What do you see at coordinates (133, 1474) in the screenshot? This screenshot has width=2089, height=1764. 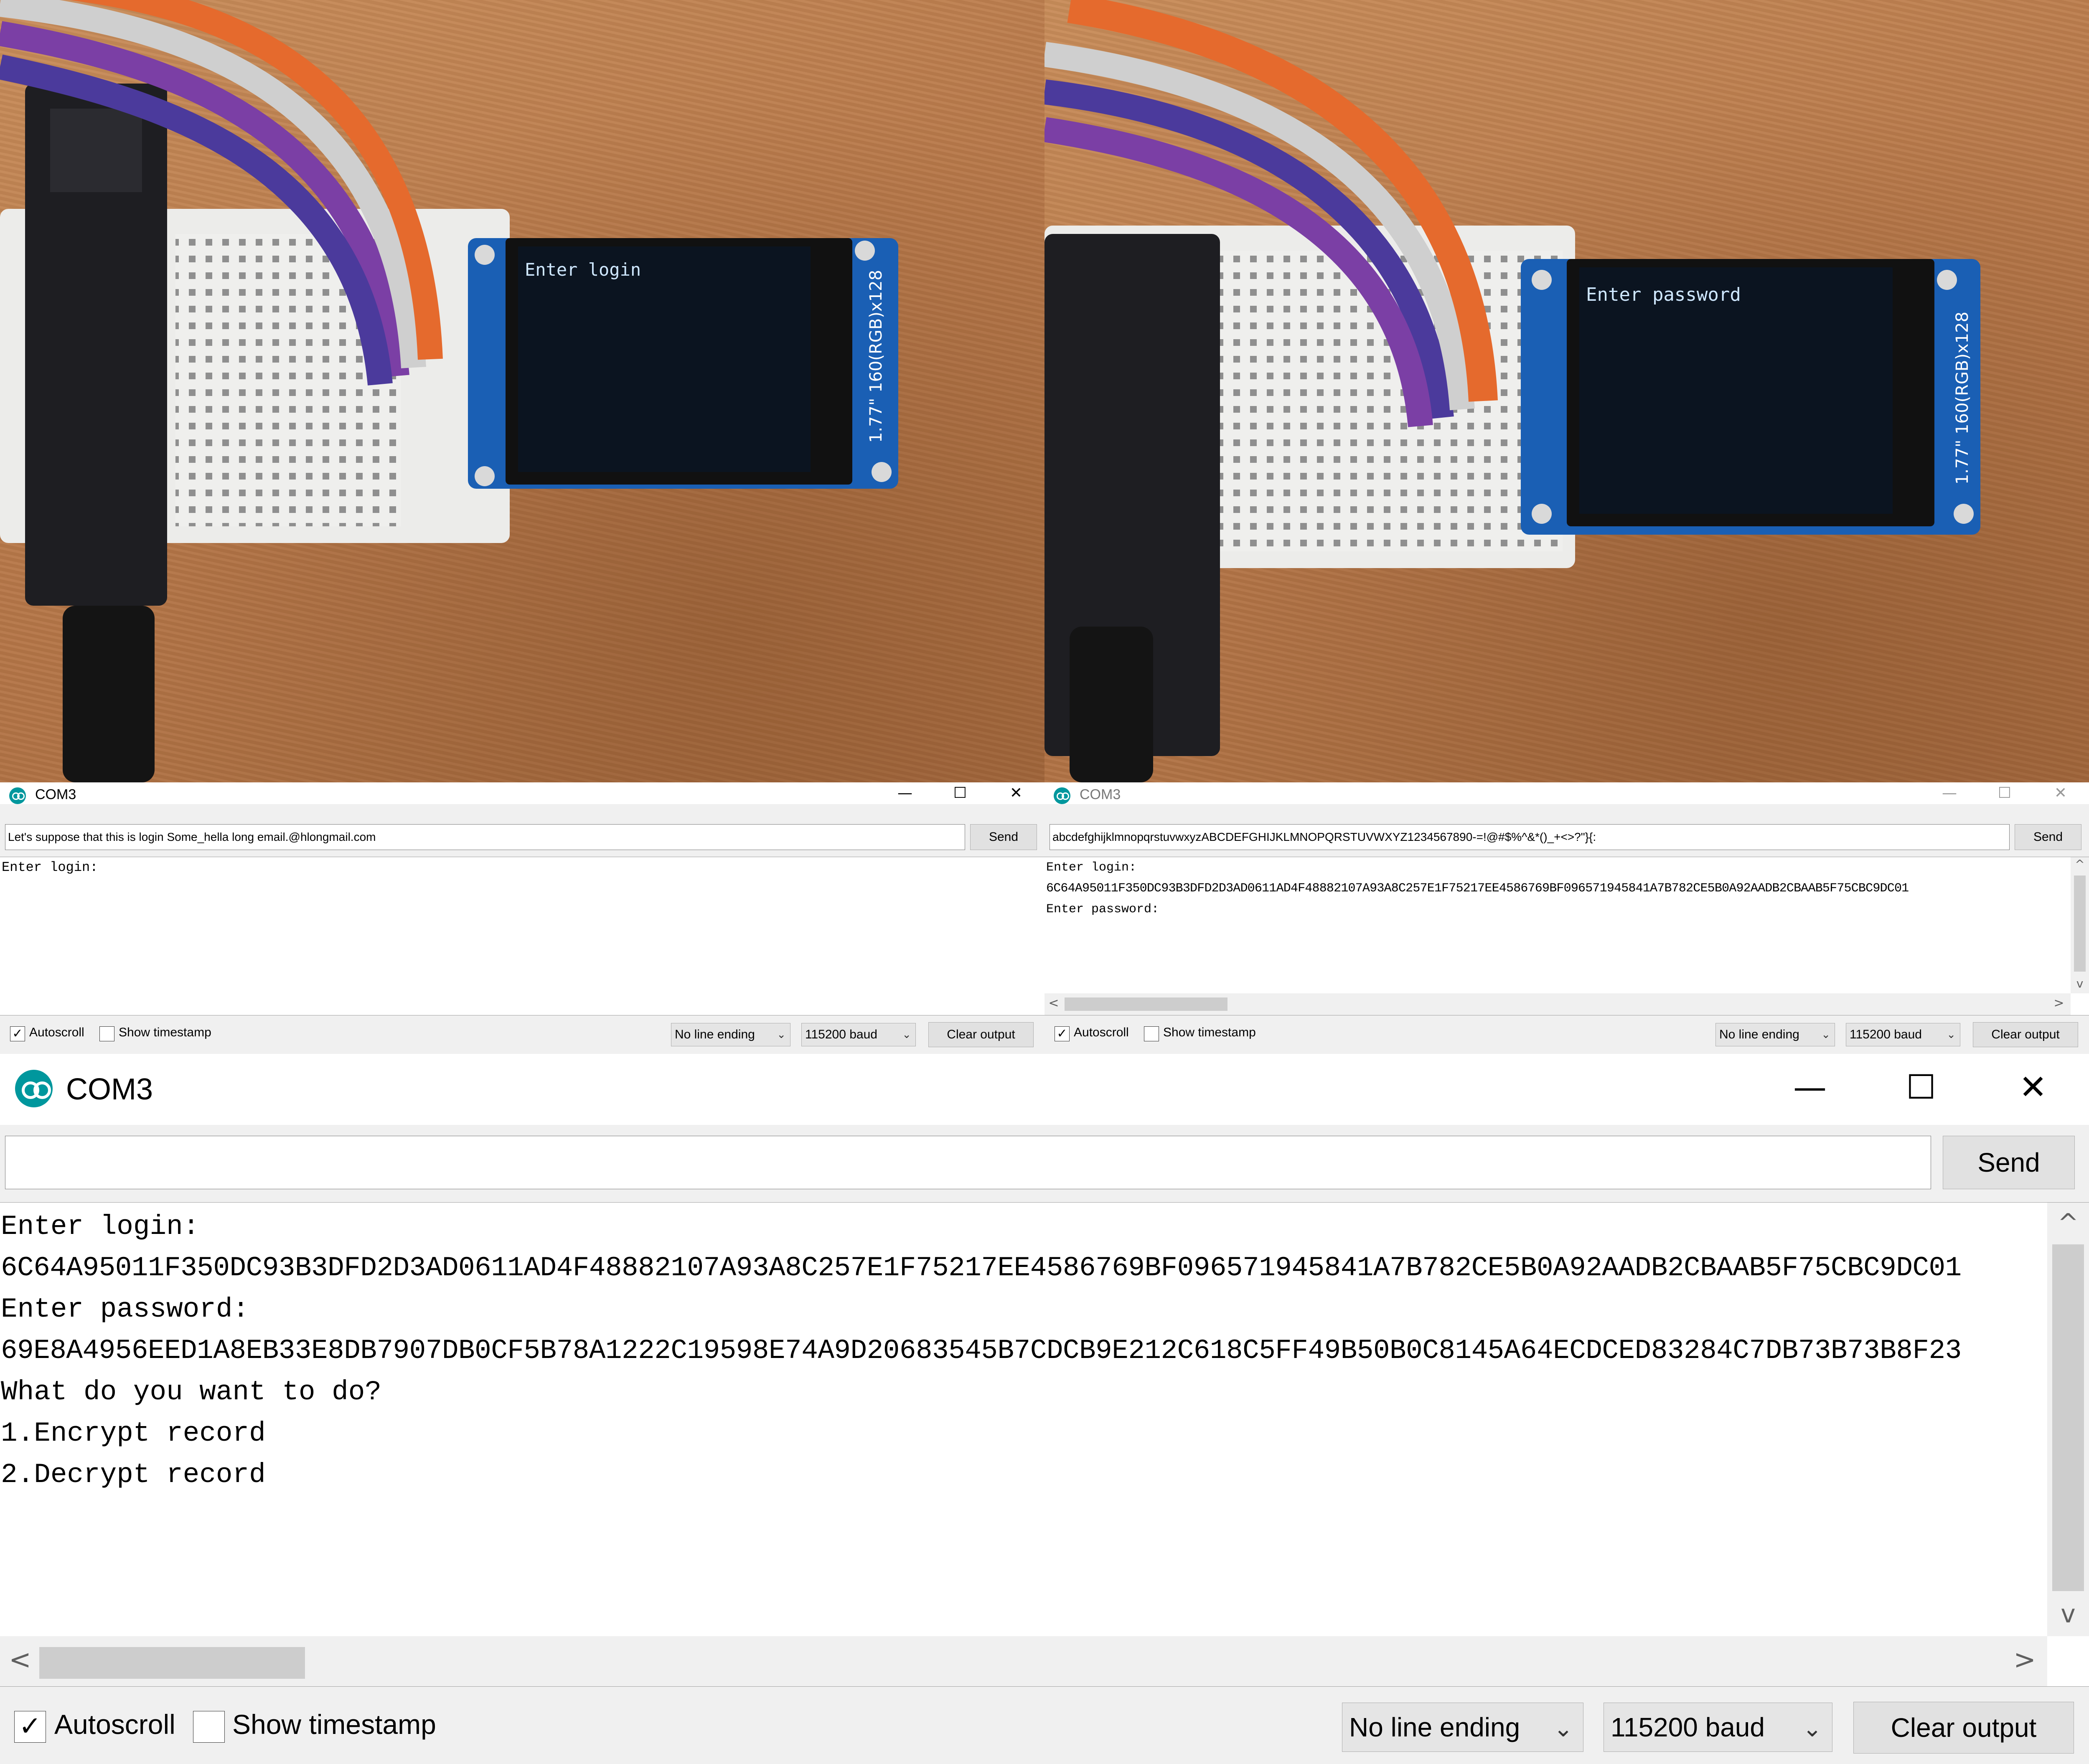 I see `output-line: 2.Decrypt record` at bounding box center [133, 1474].